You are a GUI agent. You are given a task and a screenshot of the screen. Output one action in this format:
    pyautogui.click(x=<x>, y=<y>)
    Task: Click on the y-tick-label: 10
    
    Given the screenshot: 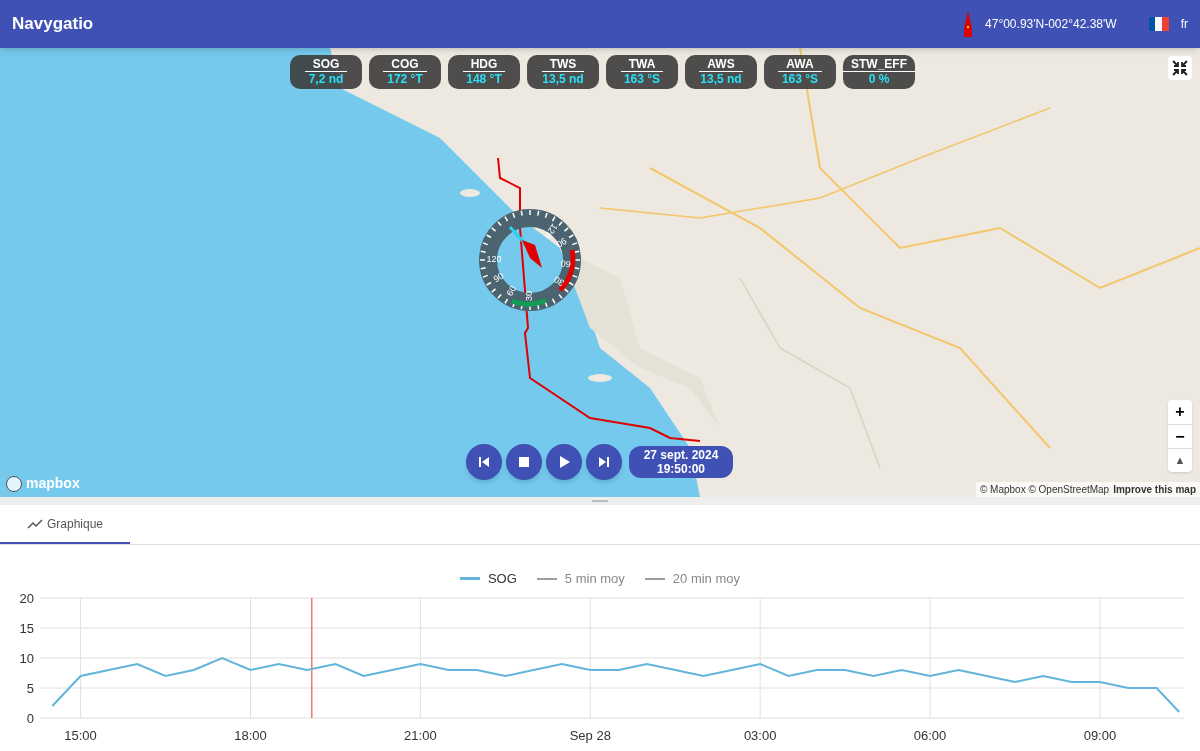 What is the action you would take?
    pyautogui.click(x=26, y=658)
    